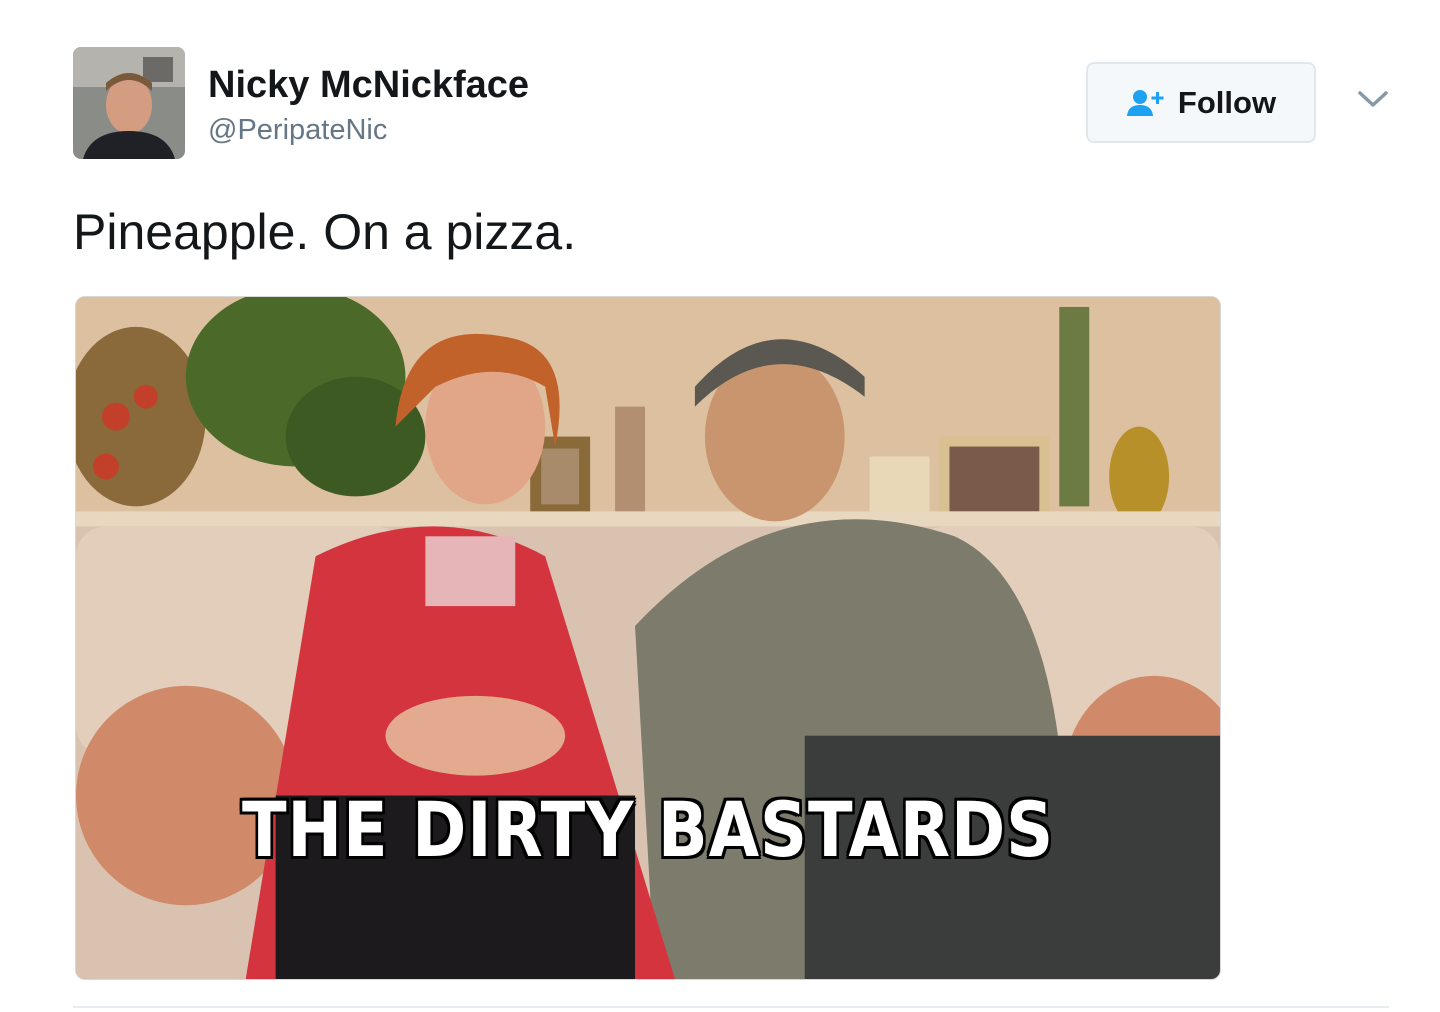  I want to click on follow-button: Follow, so click(1201, 102).